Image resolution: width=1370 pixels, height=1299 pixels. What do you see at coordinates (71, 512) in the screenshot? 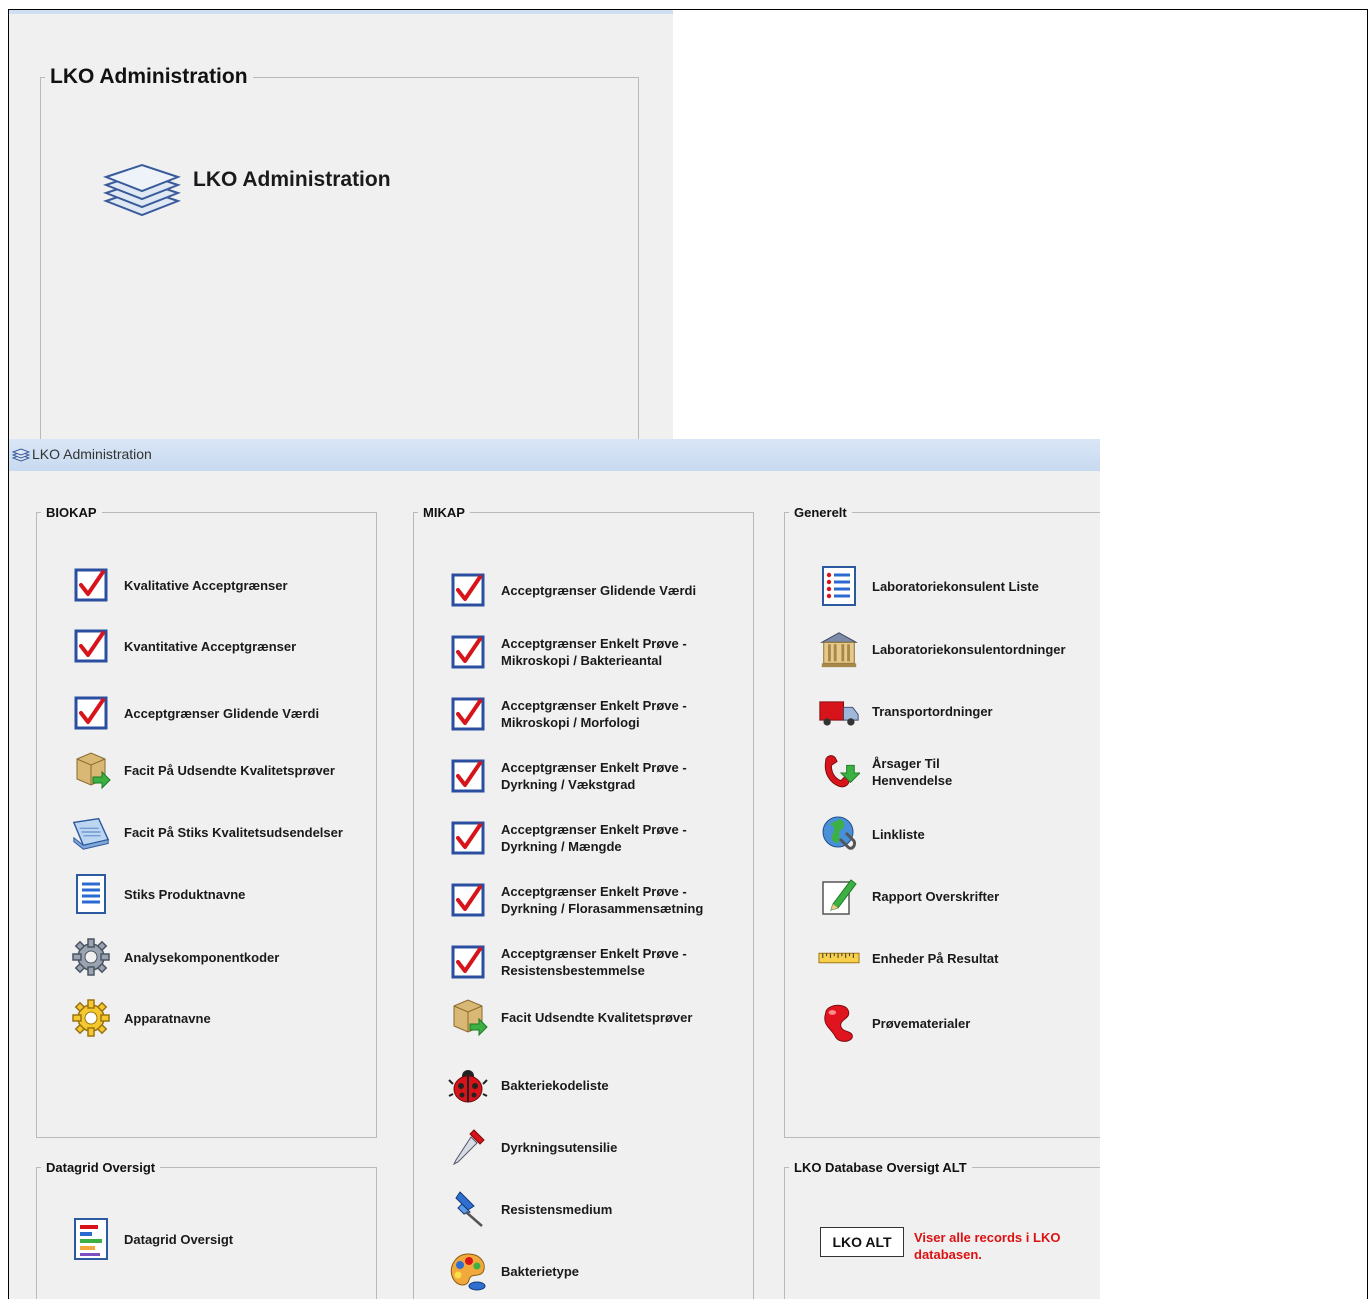
I see `biokap-title: BIOKAP` at bounding box center [71, 512].